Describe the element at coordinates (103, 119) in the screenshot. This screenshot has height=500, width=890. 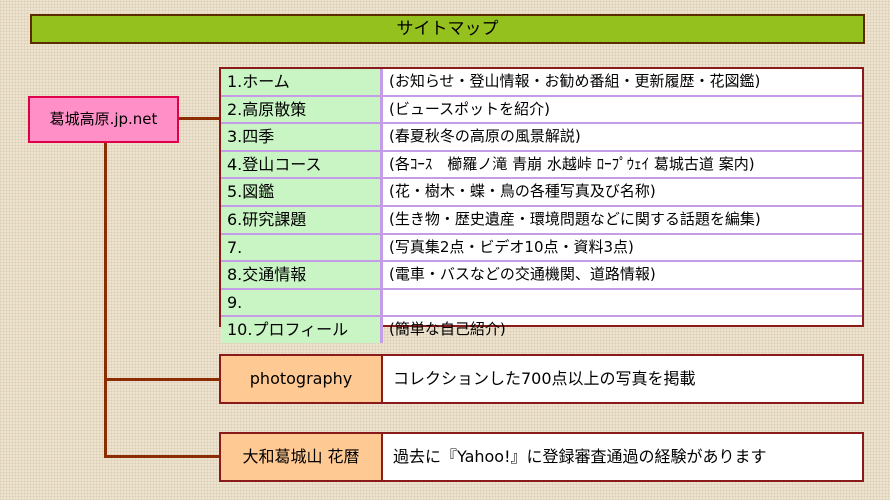
I see `root-node-site-name: 葛城高原.jp.net` at that location.